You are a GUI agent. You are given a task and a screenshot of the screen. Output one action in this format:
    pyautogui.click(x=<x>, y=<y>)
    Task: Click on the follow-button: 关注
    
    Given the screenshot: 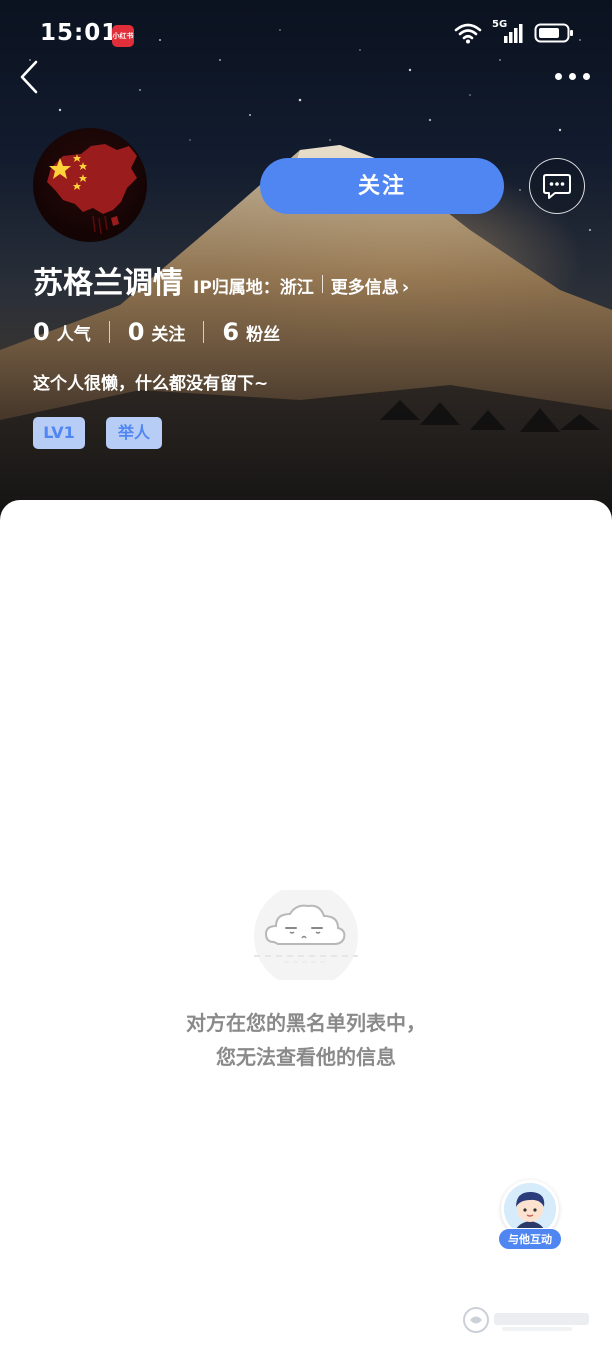 What is the action you would take?
    pyautogui.click(x=382, y=186)
    